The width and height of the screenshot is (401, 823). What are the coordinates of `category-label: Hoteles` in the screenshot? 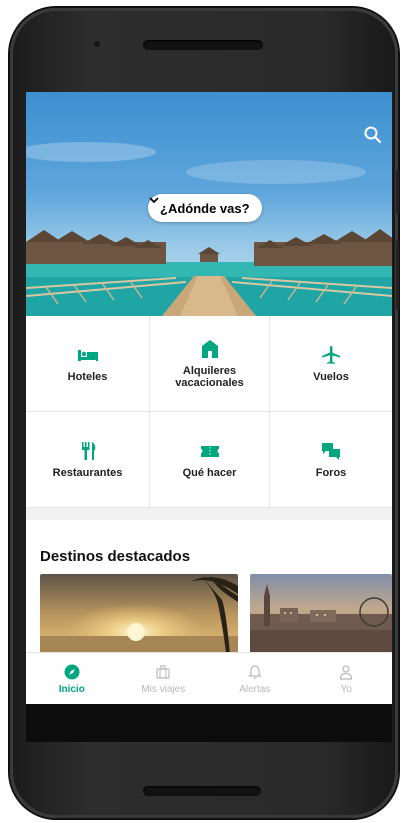 It's located at (87, 376).